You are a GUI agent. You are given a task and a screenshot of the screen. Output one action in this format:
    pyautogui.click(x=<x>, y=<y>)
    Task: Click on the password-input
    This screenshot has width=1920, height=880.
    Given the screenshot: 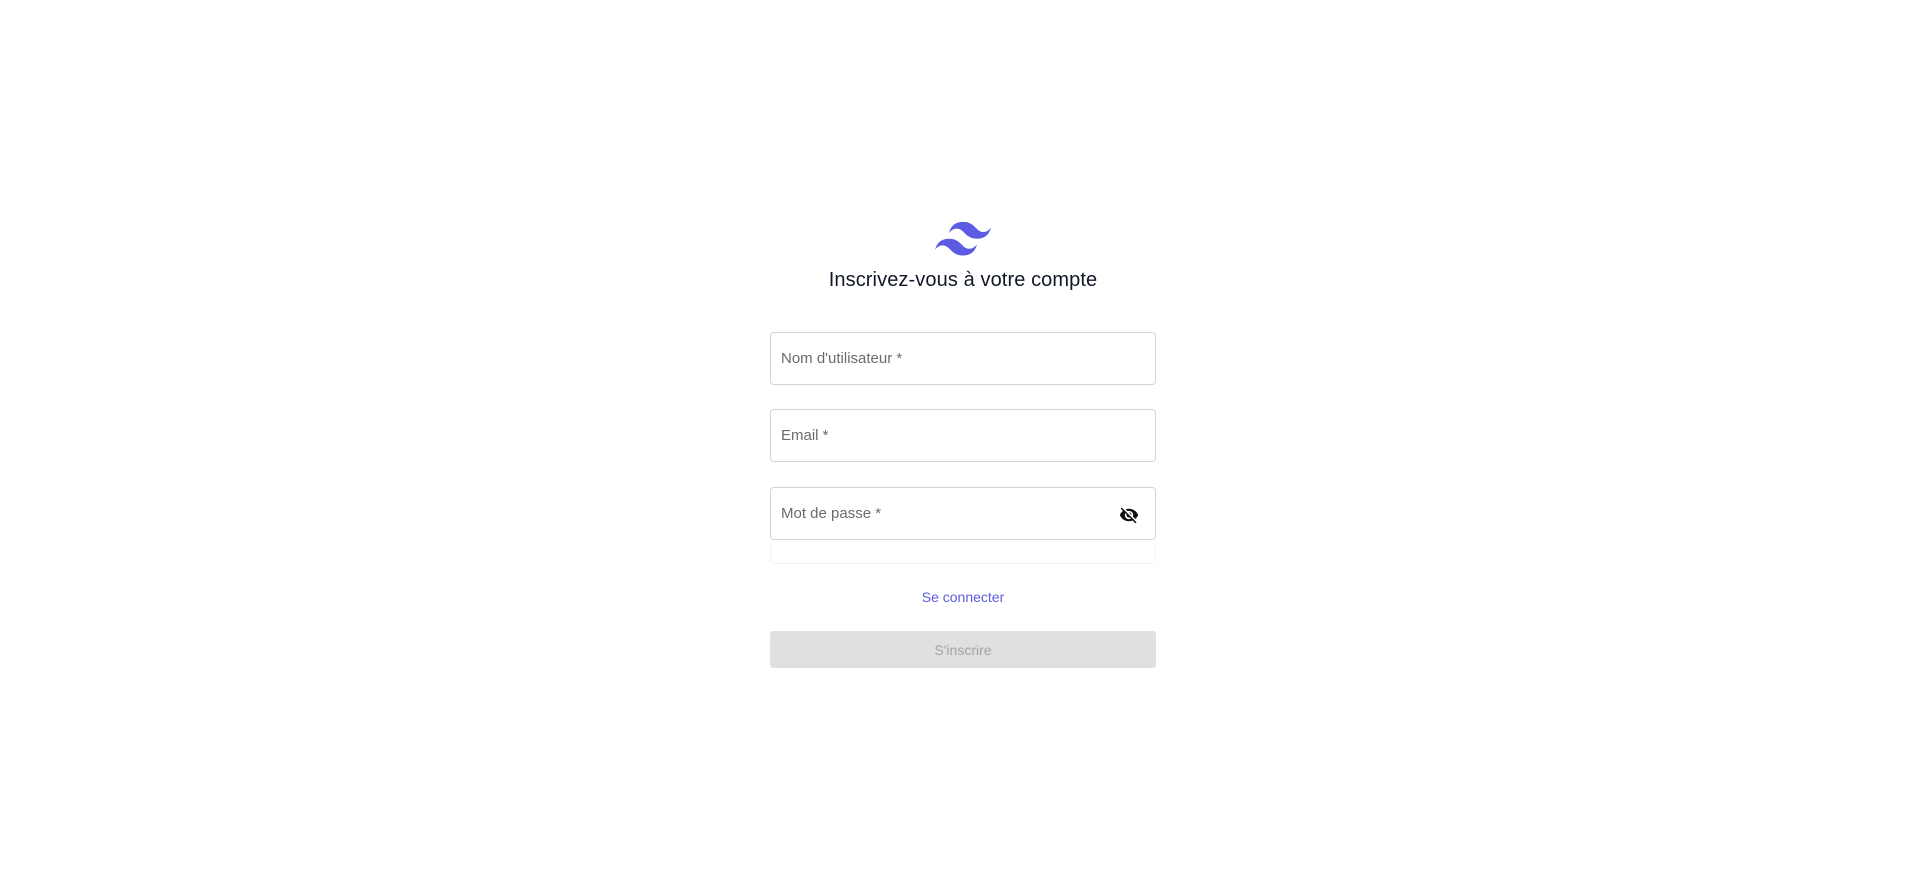 What is the action you would take?
    pyautogui.click(x=963, y=513)
    